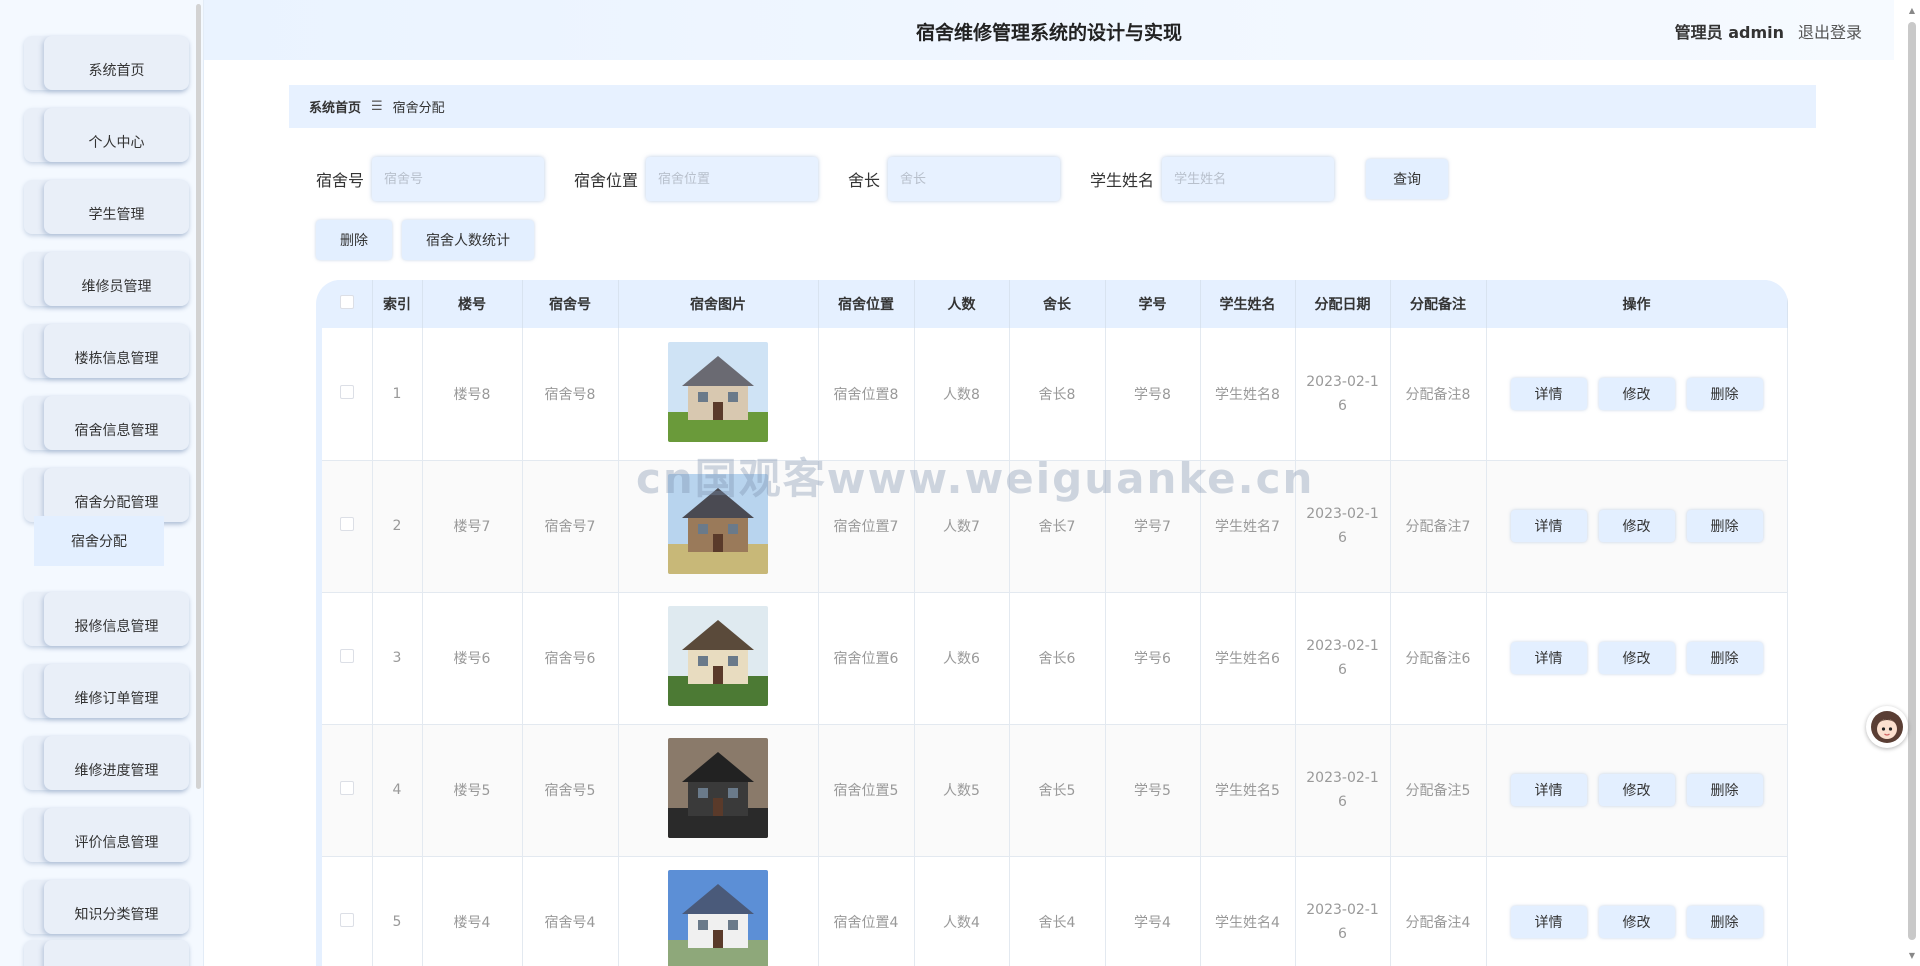  What do you see at coordinates (397, 304) in the screenshot?
I see `column-header: 索引` at bounding box center [397, 304].